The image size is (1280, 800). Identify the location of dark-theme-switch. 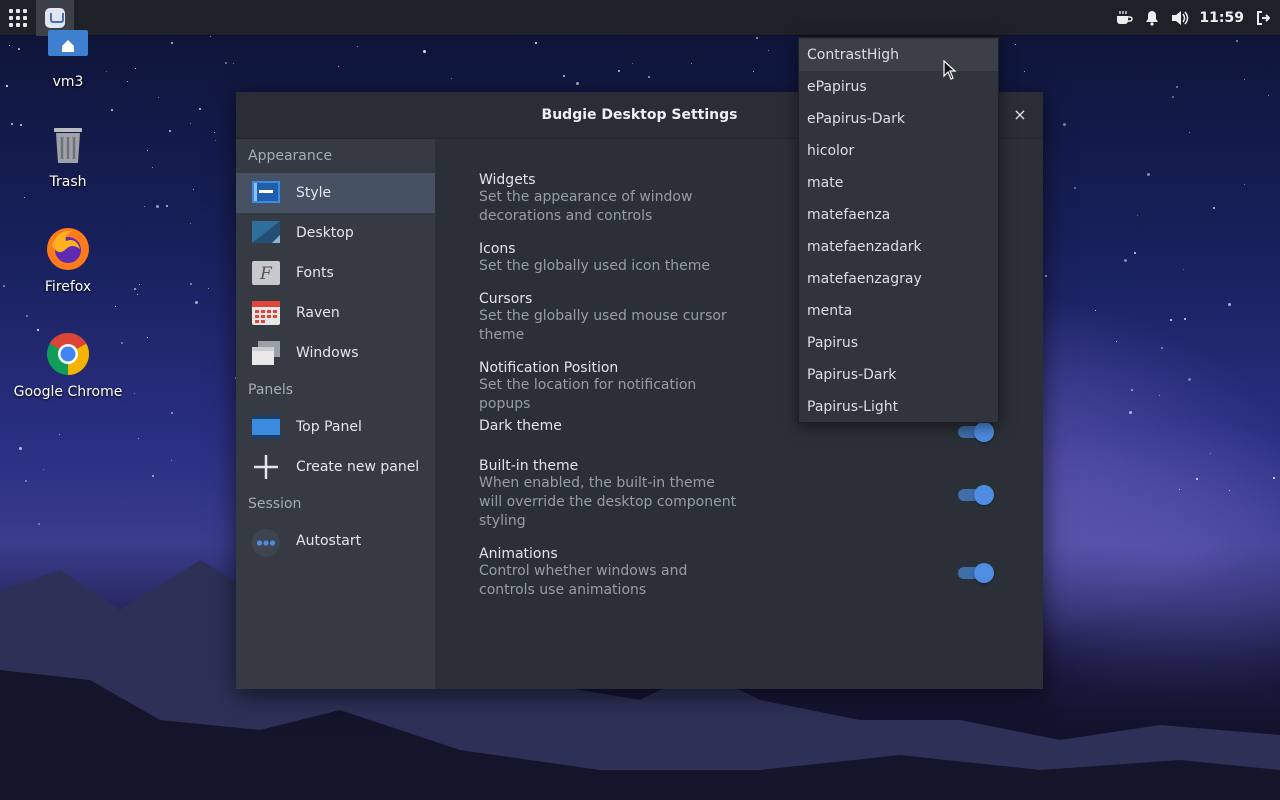
(976, 432).